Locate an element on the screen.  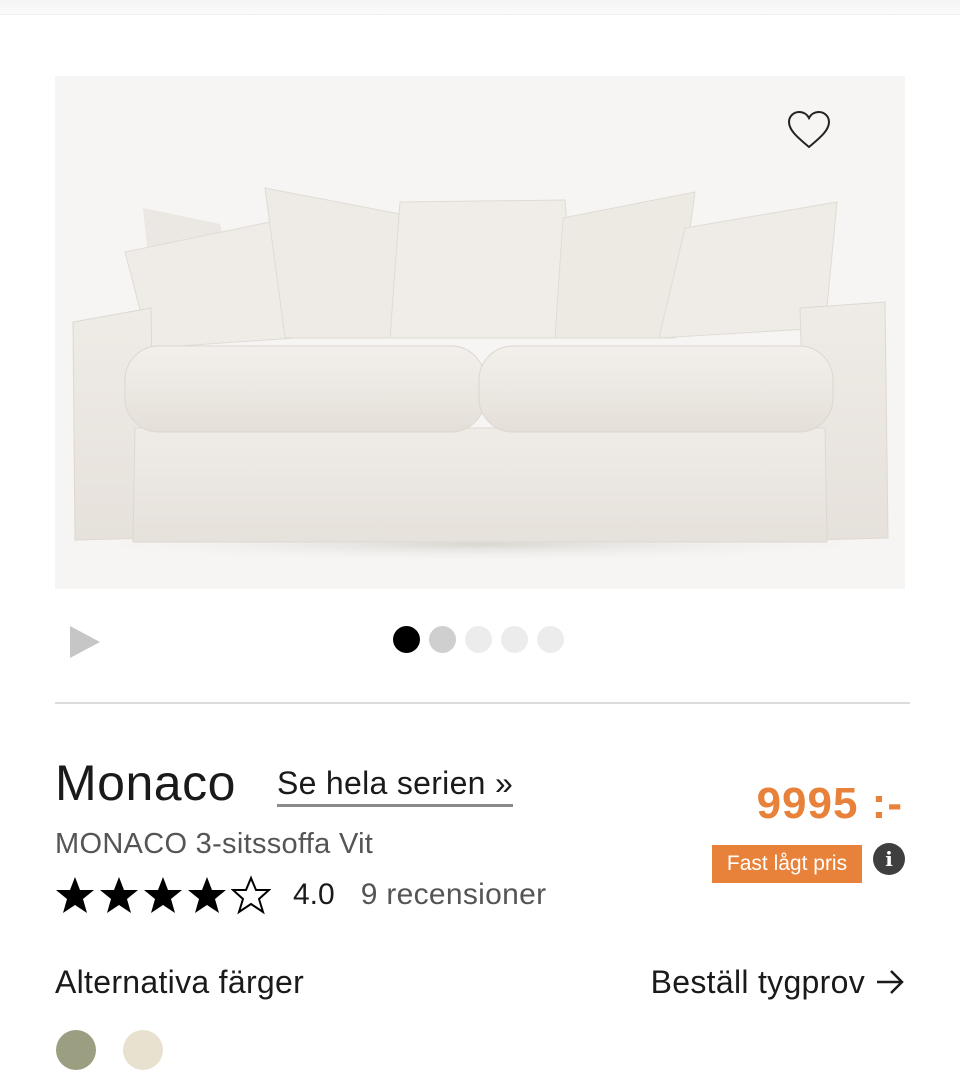
color-swatch-green is located at coordinates (76, 1050).